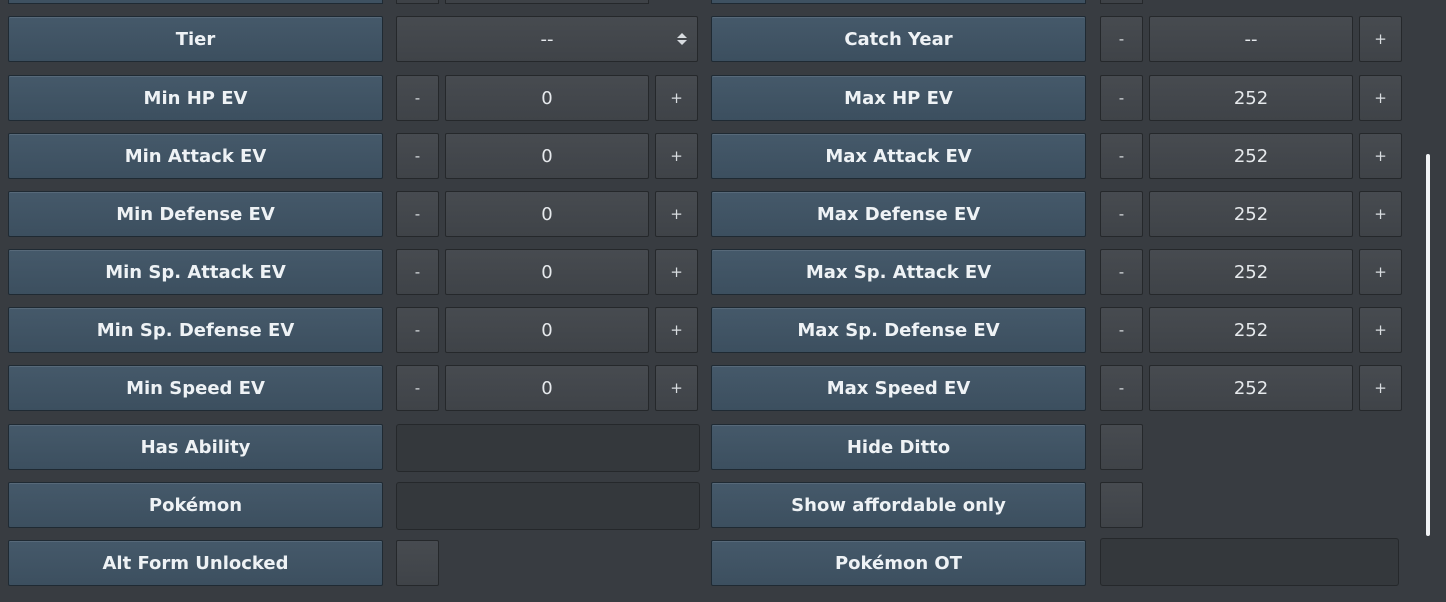 The width and height of the screenshot is (1446, 602). I want to click on alt-form-checkbox, so click(417, 563).